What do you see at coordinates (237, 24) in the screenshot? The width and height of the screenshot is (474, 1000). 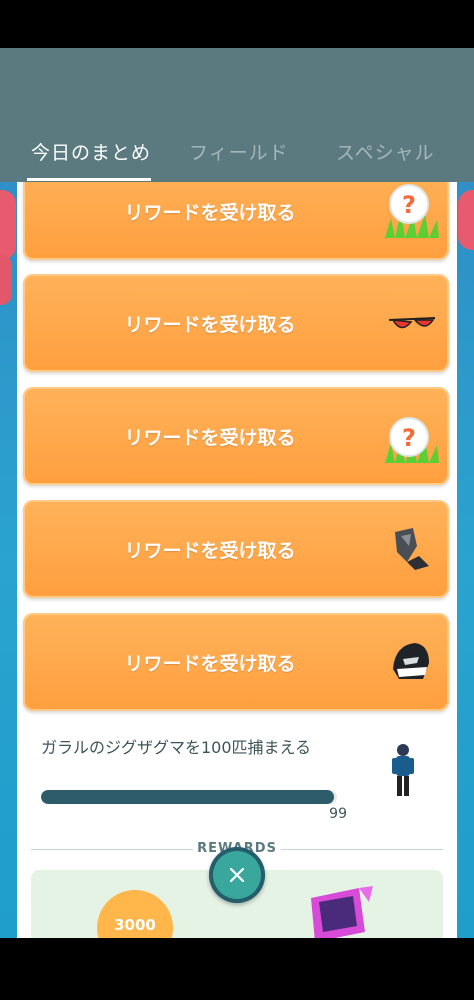 I see `status-bar` at bounding box center [237, 24].